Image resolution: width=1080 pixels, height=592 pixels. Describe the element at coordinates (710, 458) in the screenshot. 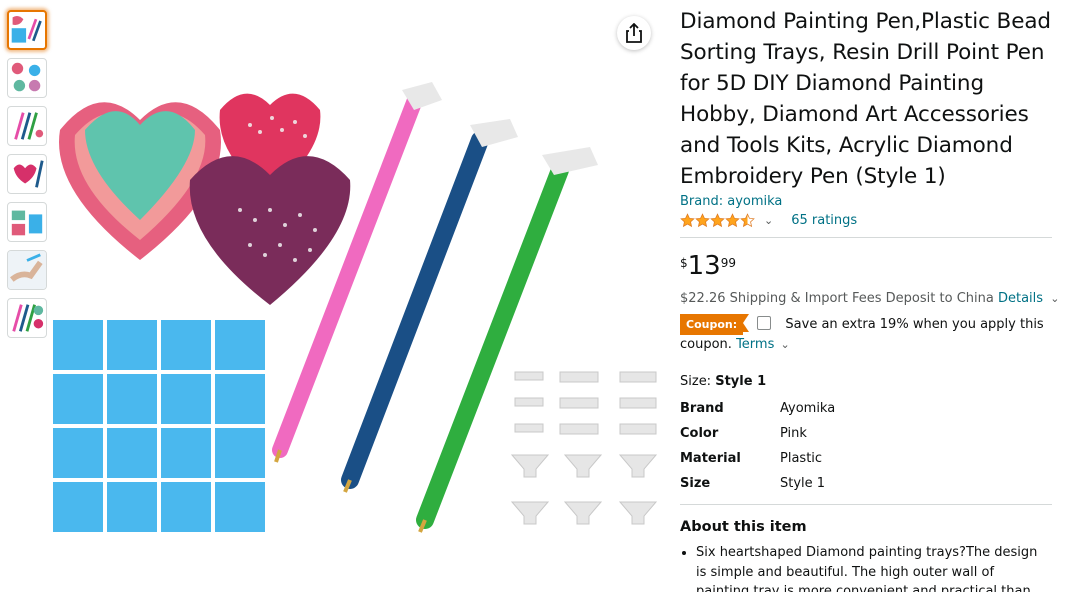

I see `spec-key: Material` at that location.